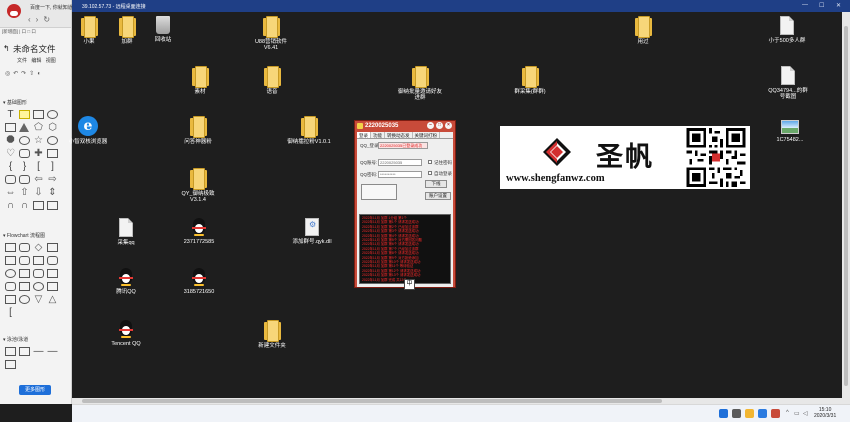 The height and width of the screenshot is (422, 850). What do you see at coordinates (36, 74) in the screenshot?
I see `toolbar: ◎↶↷⇧◐` at bounding box center [36, 74].